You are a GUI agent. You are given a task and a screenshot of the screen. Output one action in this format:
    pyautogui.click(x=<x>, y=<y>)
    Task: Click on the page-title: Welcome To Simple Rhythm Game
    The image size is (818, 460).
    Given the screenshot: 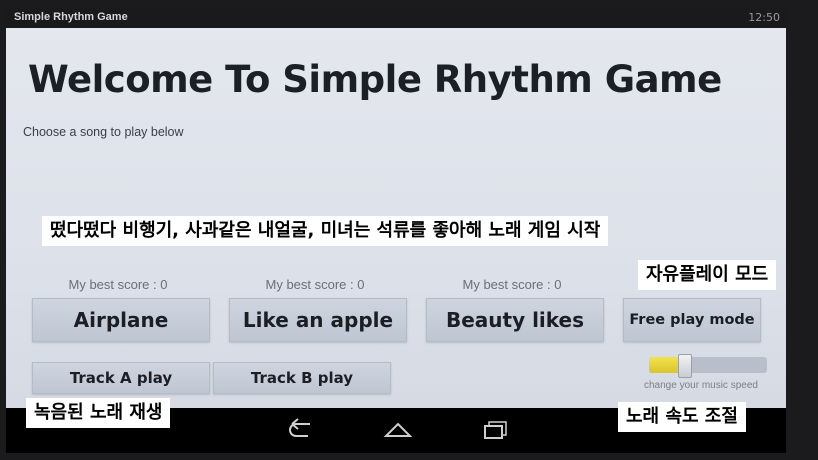 What is the action you would take?
    pyautogui.click(x=375, y=79)
    